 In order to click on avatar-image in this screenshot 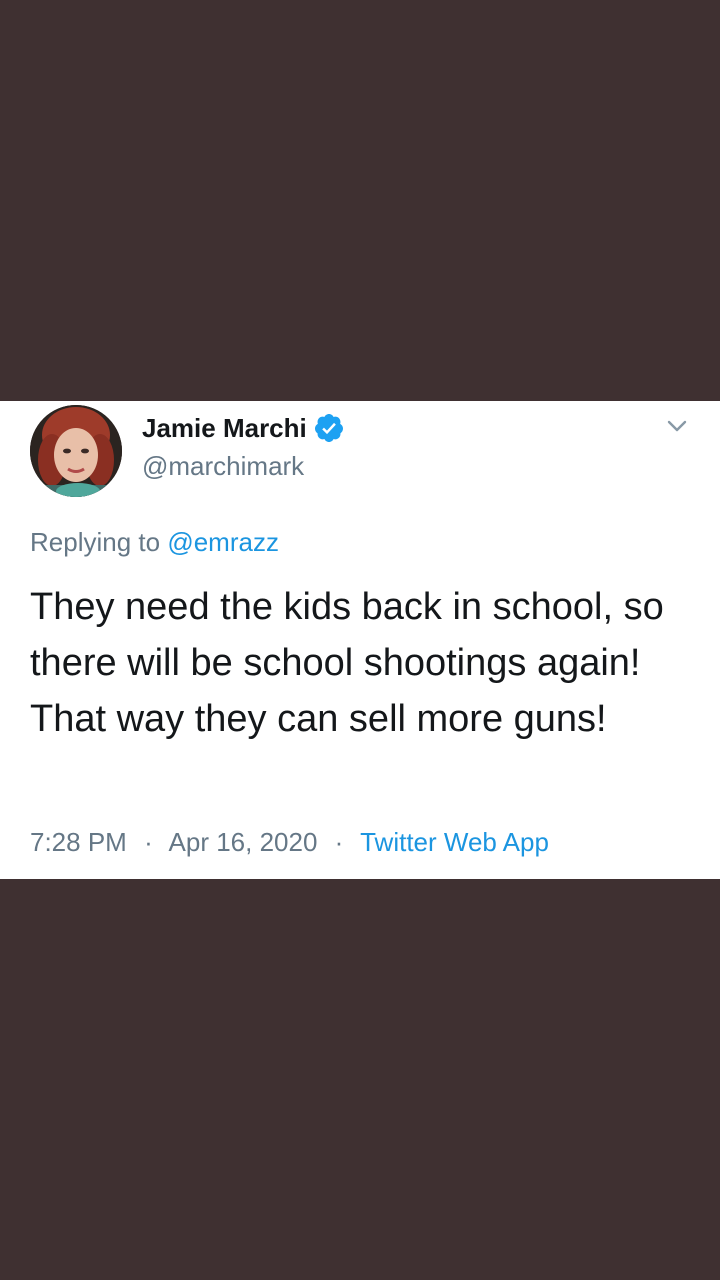, I will do `click(76, 451)`.